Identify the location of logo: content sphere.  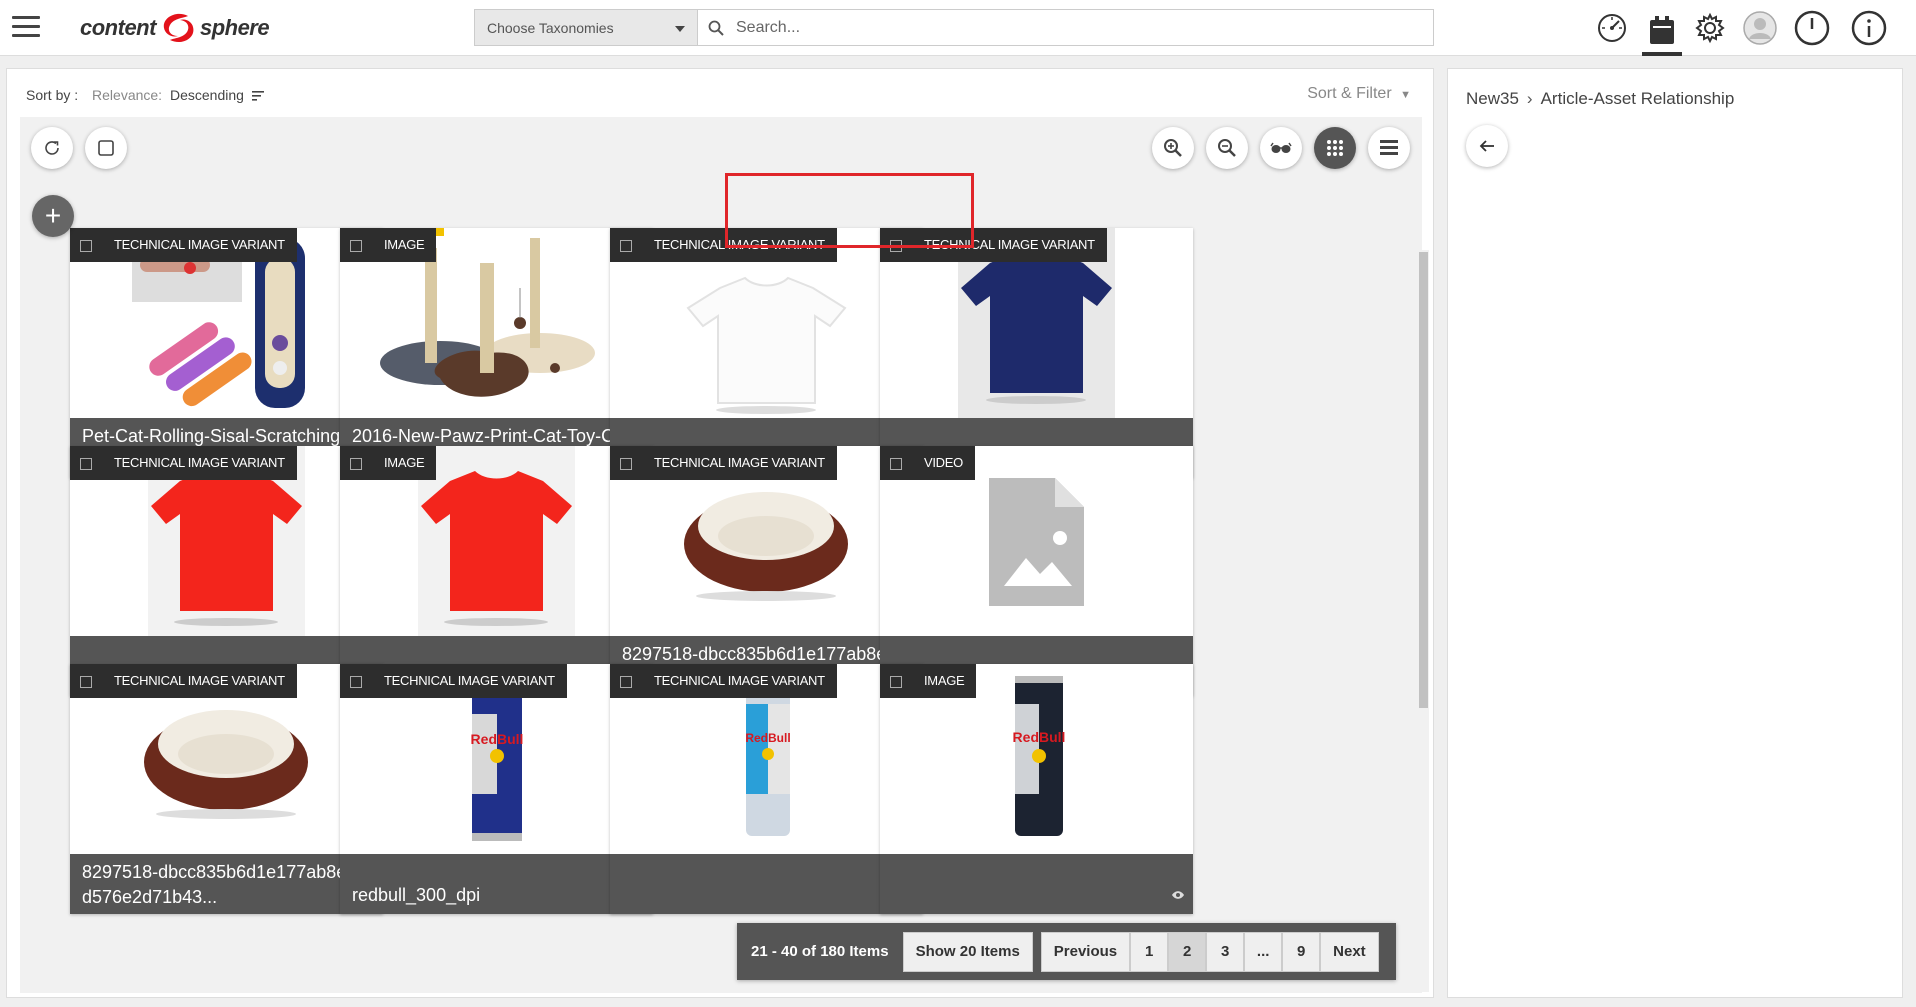
(175, 28).